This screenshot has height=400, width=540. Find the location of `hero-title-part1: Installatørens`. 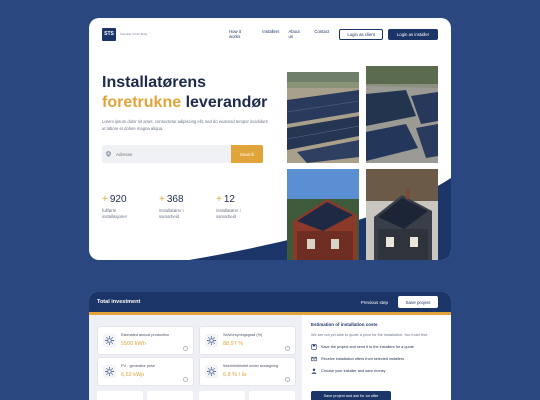

hero-title-part1: Installatørens is located at coordinates (154, 82).